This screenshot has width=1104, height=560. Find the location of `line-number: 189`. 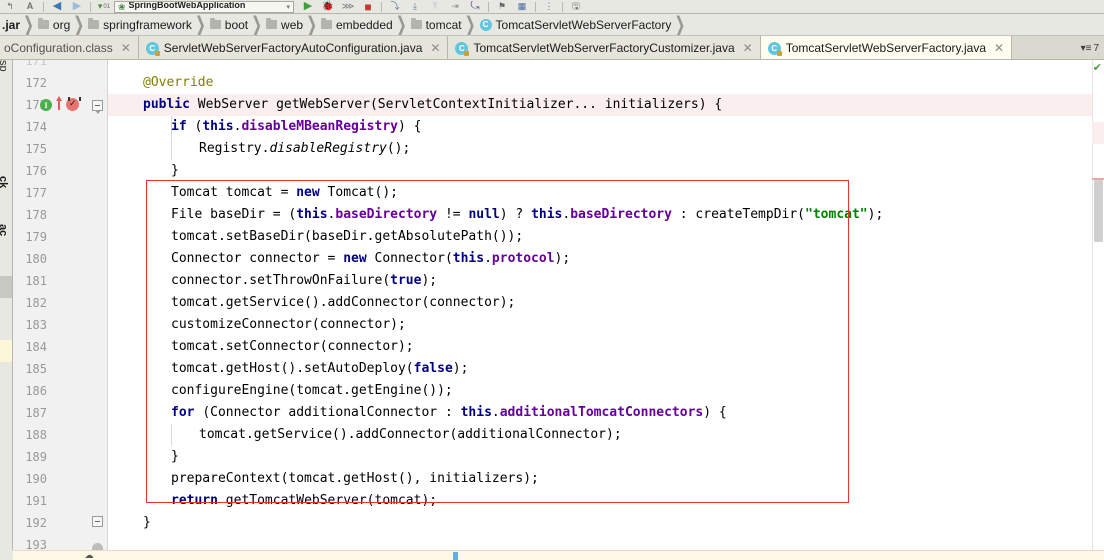

line-number: 189 is located at coordinates (36, 457).